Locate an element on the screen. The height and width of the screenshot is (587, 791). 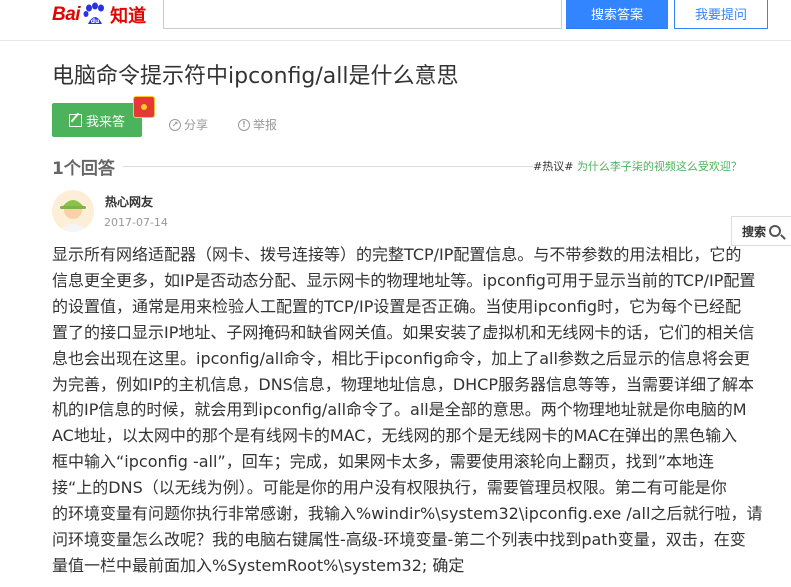
user-name: 热心网友 is located at coordinates (129, 201).